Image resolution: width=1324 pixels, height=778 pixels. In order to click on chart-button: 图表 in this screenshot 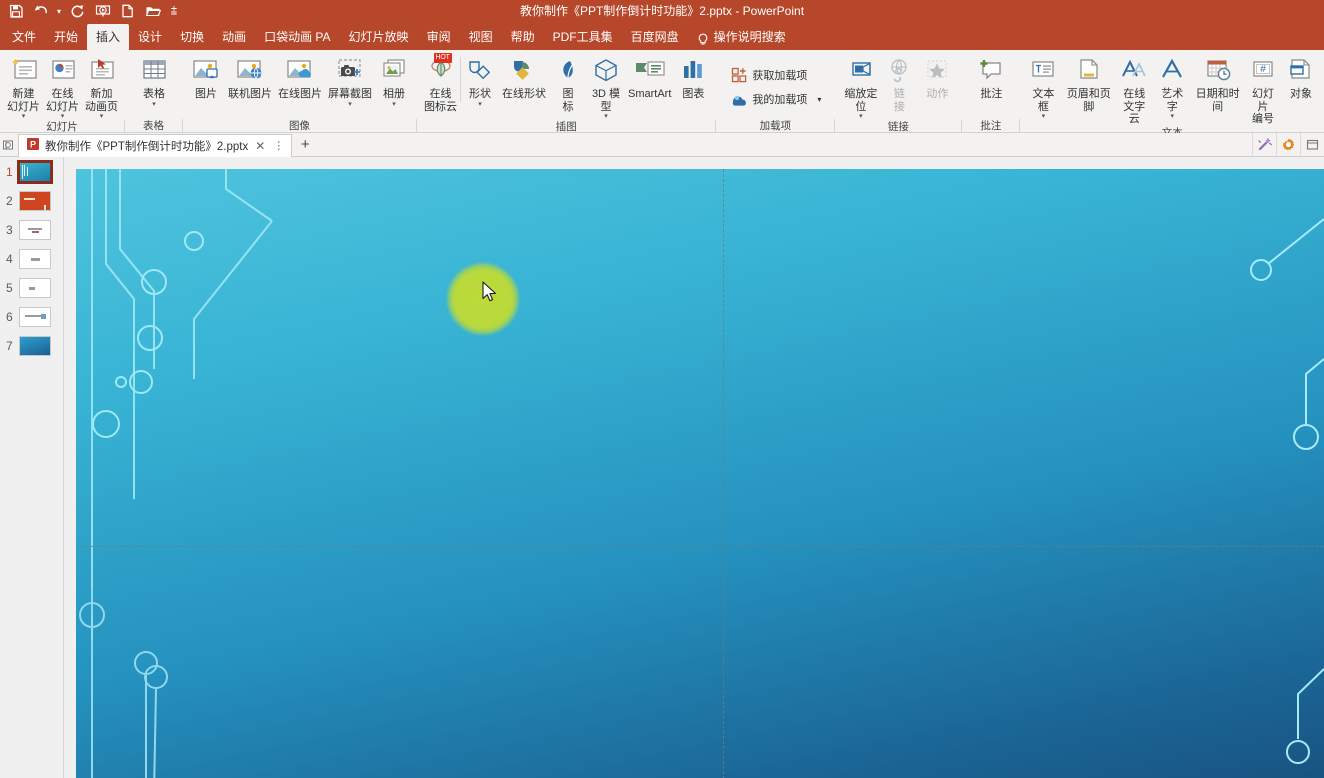, I will do `click(693, 77)`.